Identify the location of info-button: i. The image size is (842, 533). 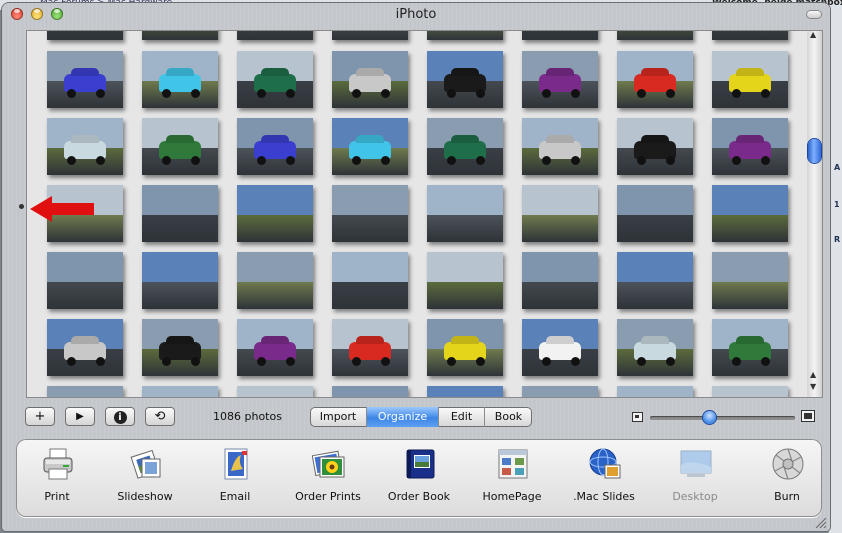
(120, 416).